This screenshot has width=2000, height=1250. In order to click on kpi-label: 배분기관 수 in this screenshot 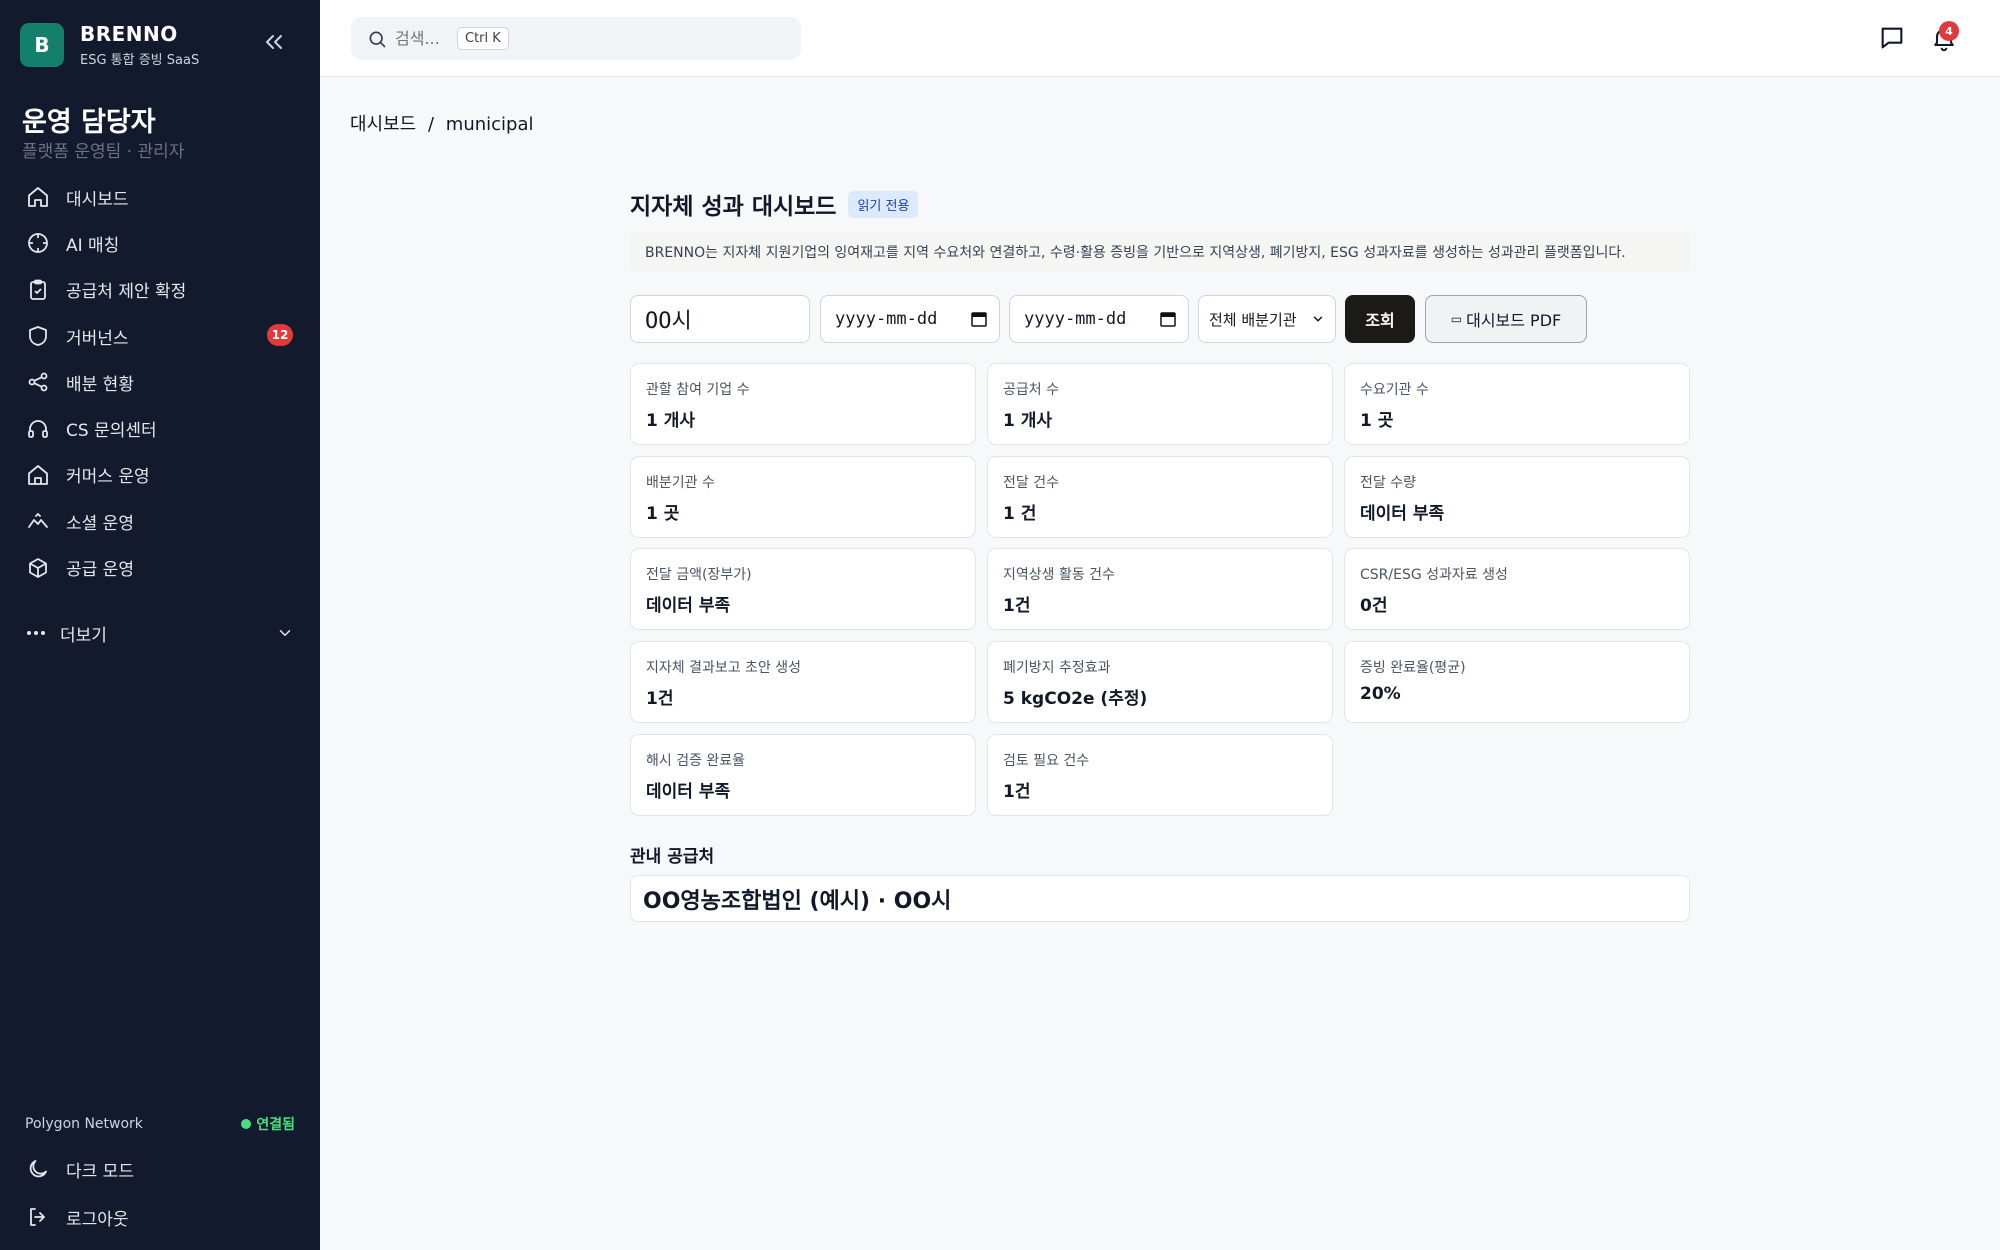, I will do `click(680, 482)`.